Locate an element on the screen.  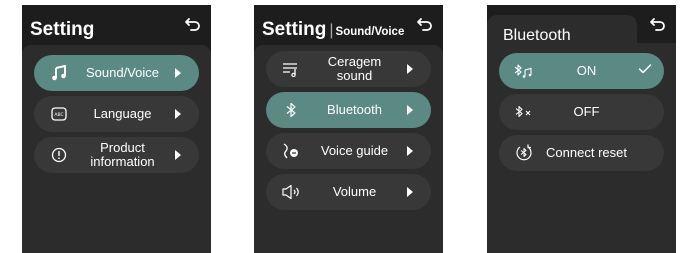
option-label: Connect reset is located at coordinates (586, 152).